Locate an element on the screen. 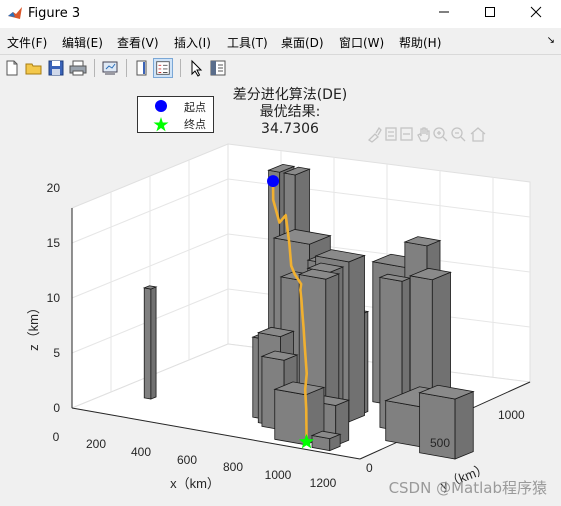 The width and height of the screenshot is (561, 506). z-tick-label: 15 is located at coordinates (54, 243).